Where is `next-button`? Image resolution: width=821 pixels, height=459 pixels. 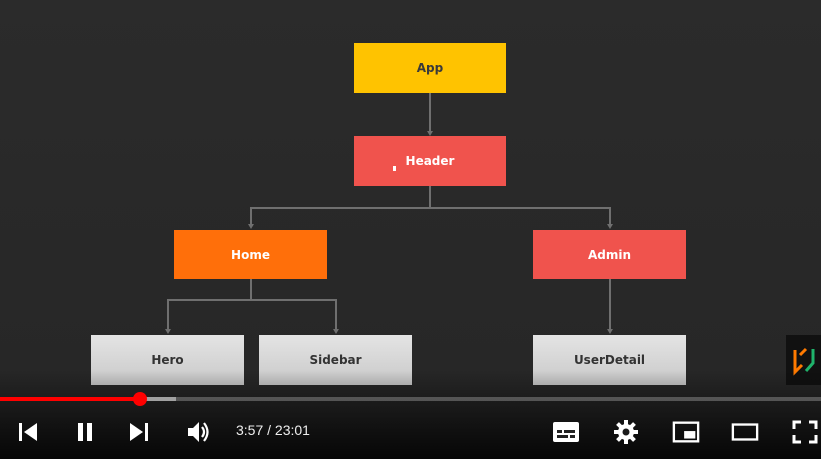 next-button is located at coordinates (139, 432).